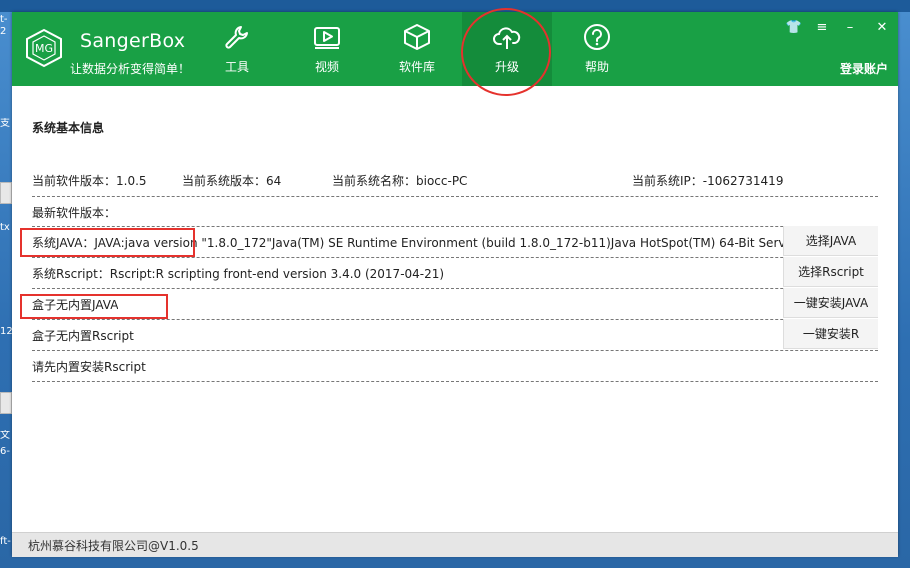 Image resolution: width=910 pixels, height=568 pixels. I want to click on system-name: 当前系统名称：biocc-PC, so click(400, 181).